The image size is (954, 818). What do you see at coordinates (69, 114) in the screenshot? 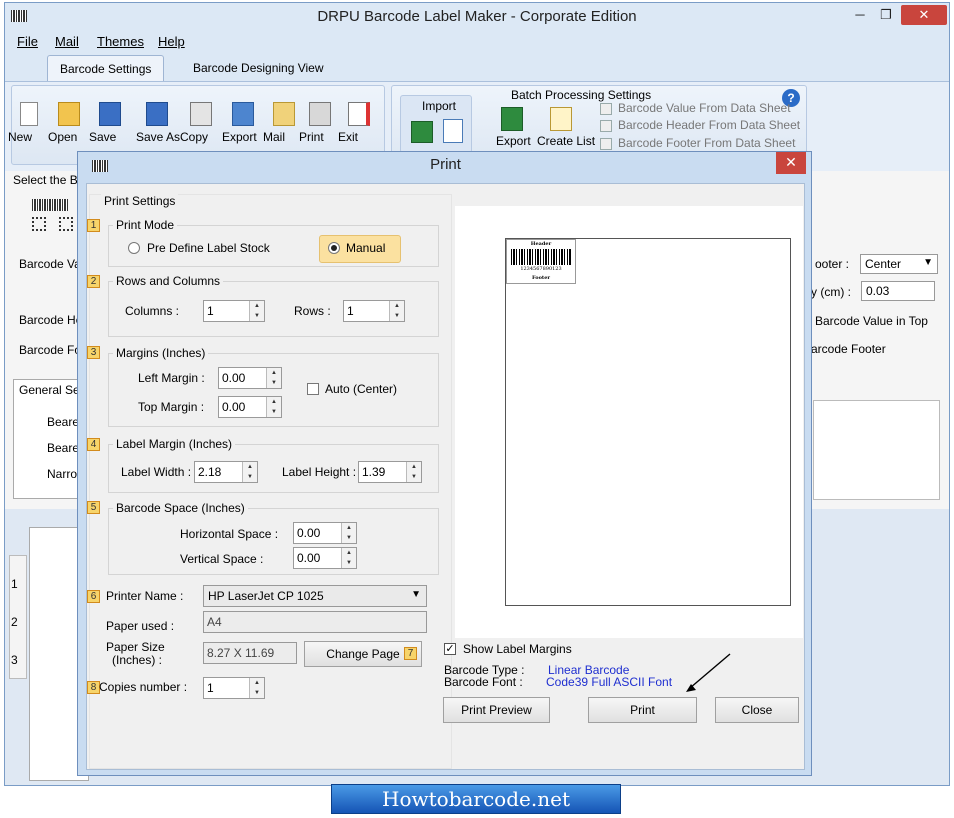
I see `folder-open-icon` at bounding box center [69, 114].